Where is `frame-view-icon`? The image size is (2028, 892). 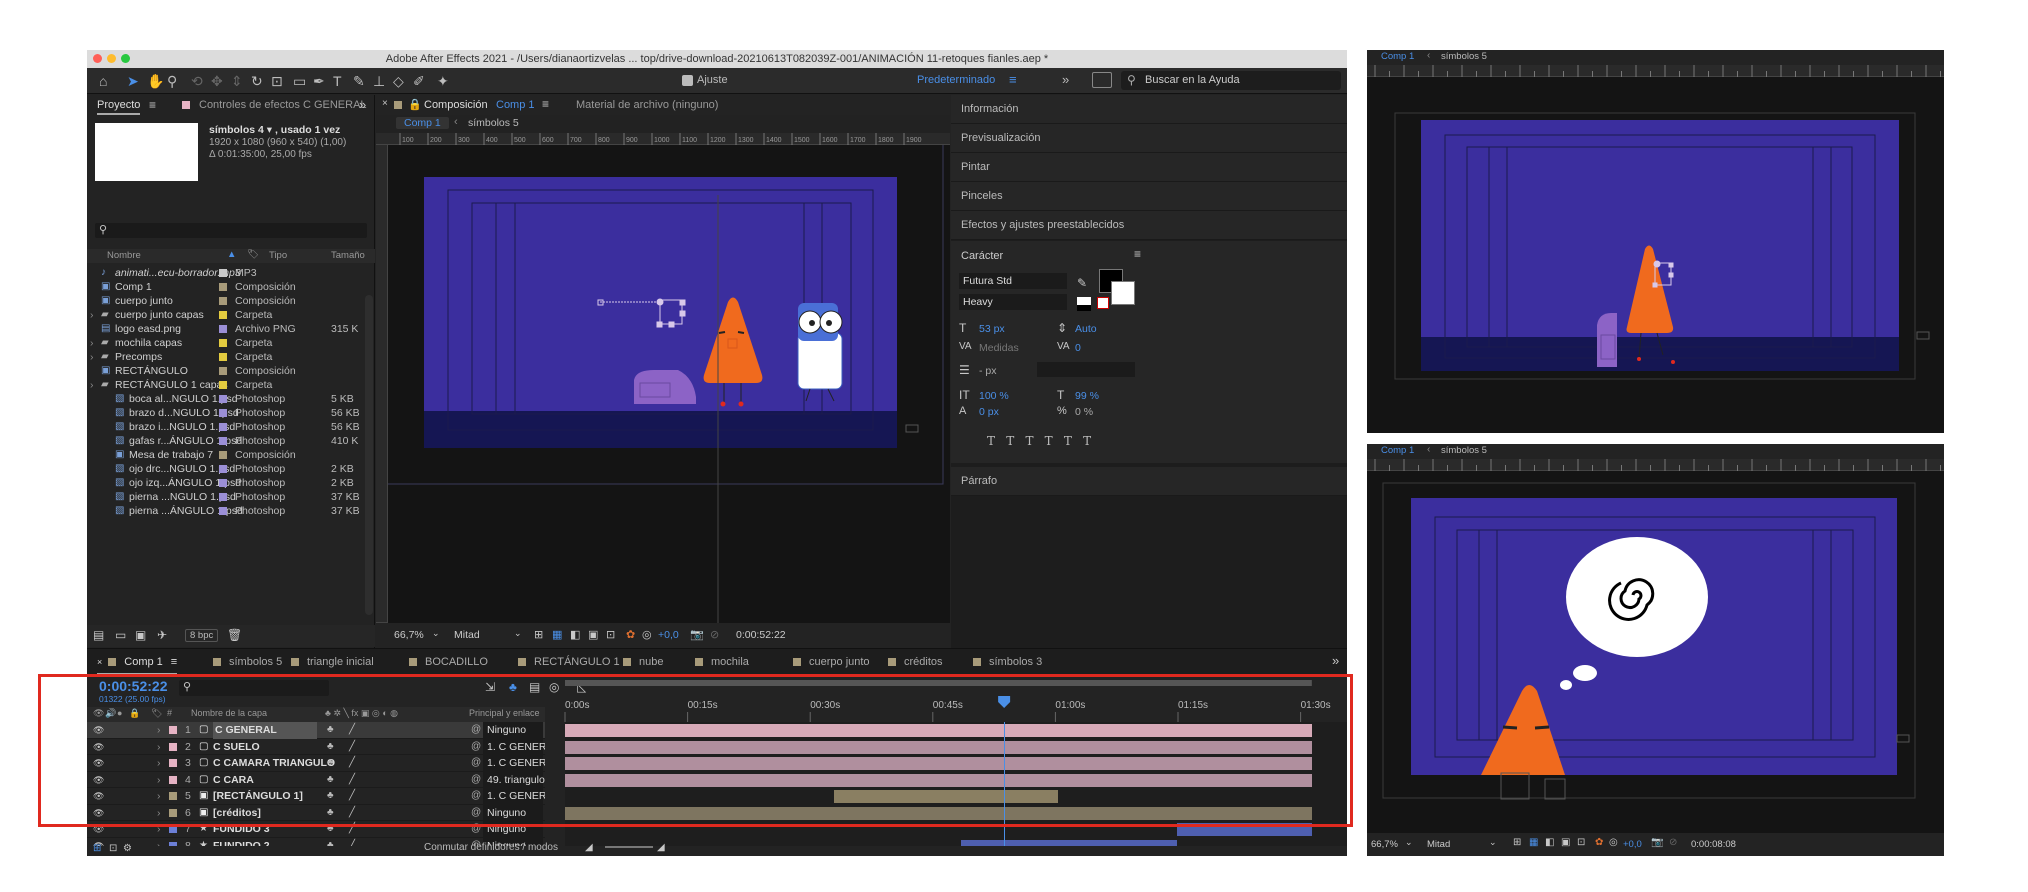 frame-view-icon is located at coordinates (1102, 80).